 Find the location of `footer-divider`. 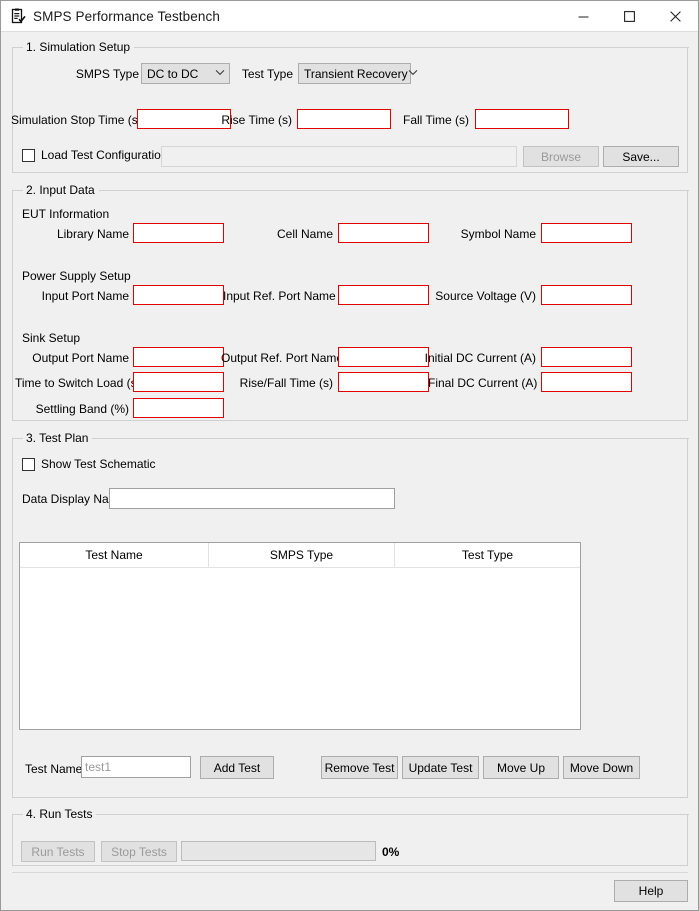

footer-divider is located at coordinates (350, 872).